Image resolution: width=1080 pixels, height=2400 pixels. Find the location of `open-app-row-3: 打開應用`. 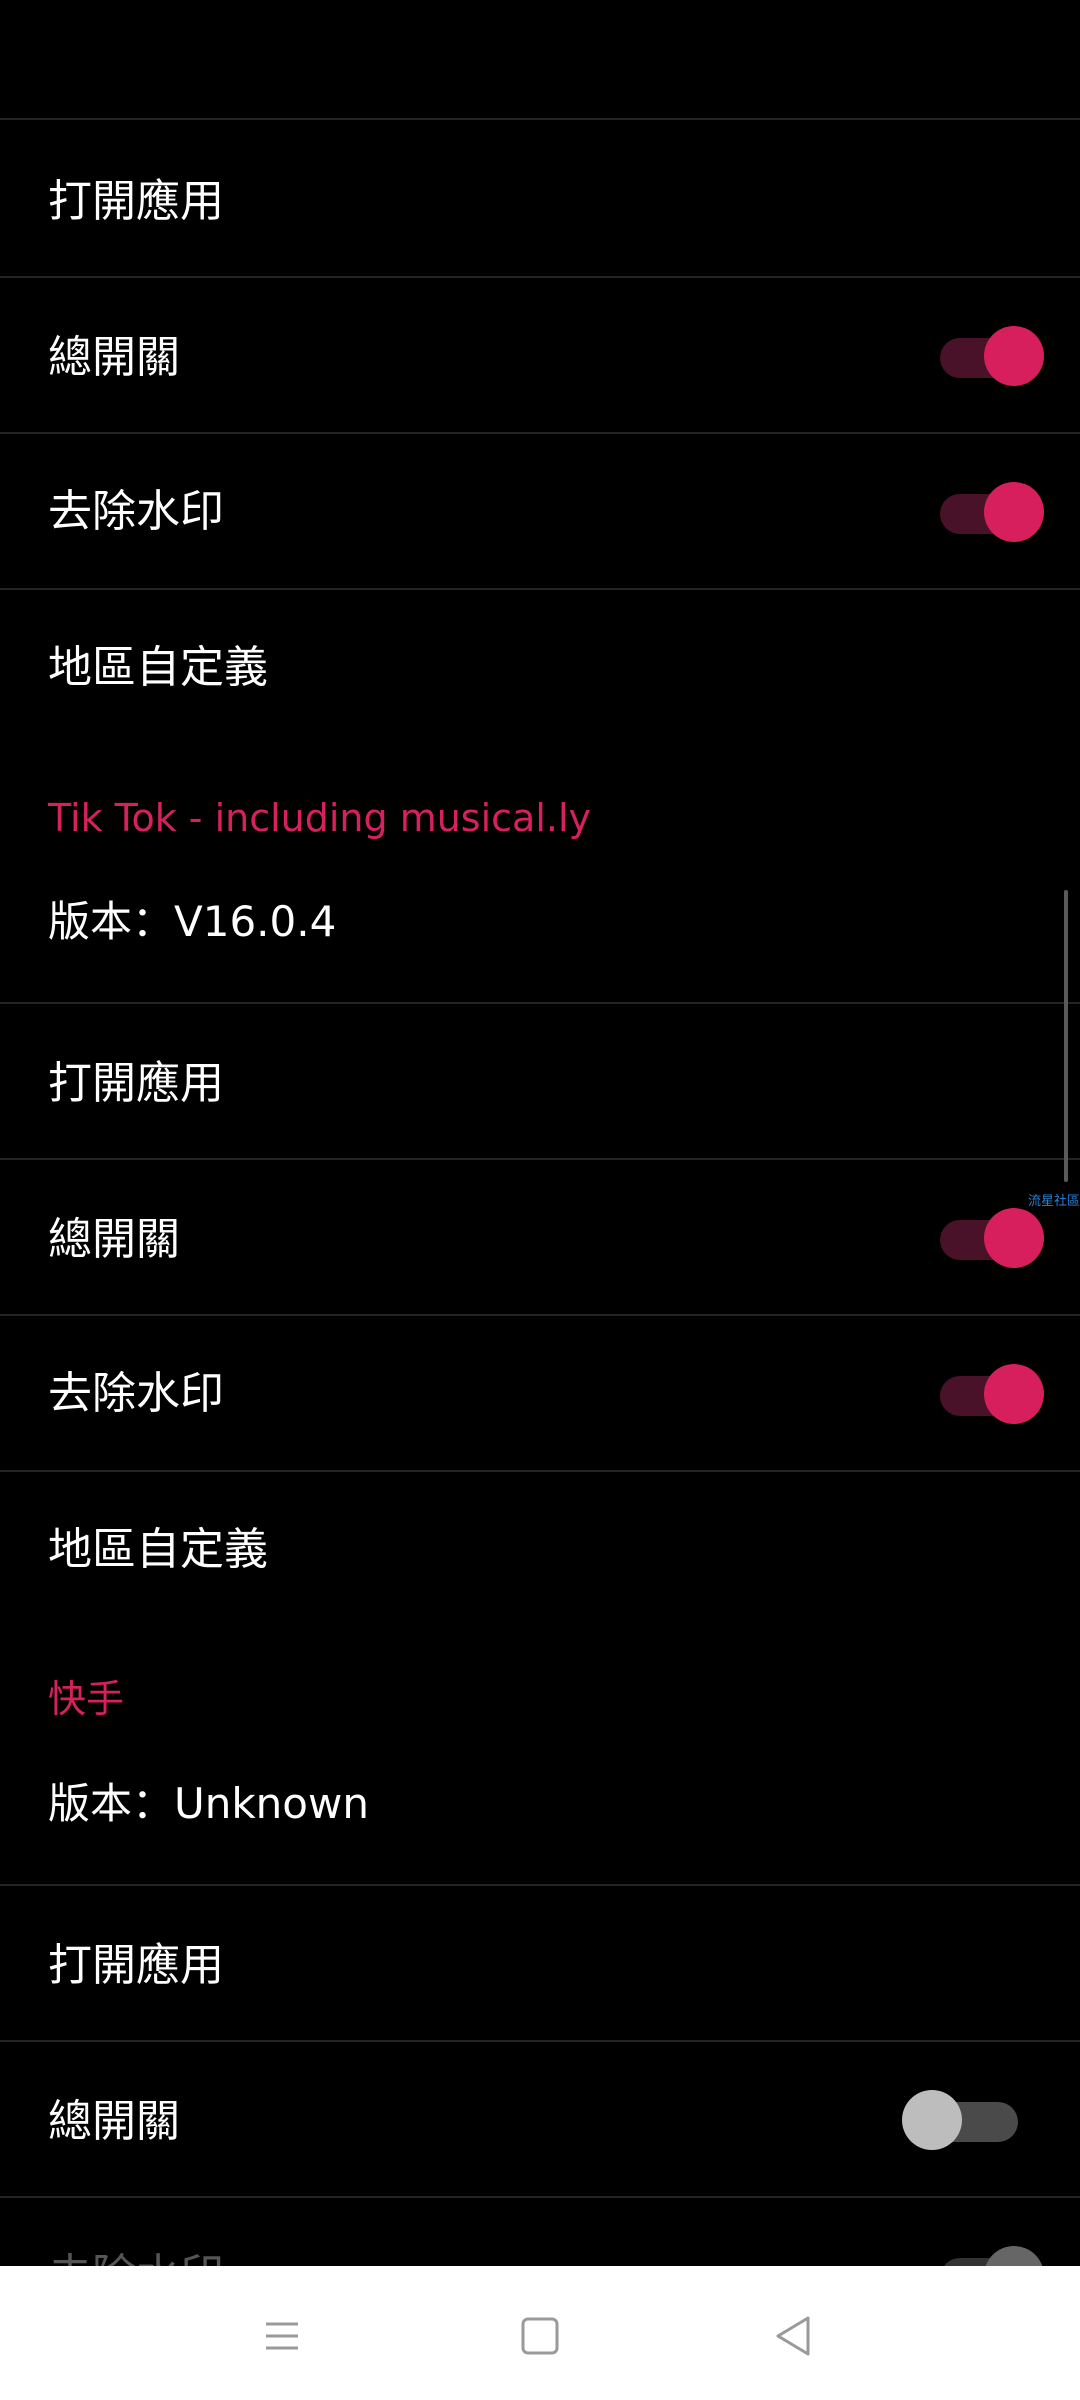

open-app-row-3: 打開應用 is located at coordinates (540, 1962).